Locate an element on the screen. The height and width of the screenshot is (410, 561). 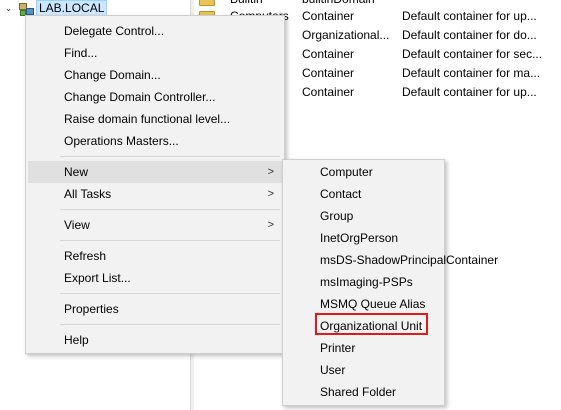
menu-item-help: Help is located at coordinates (155, 340).